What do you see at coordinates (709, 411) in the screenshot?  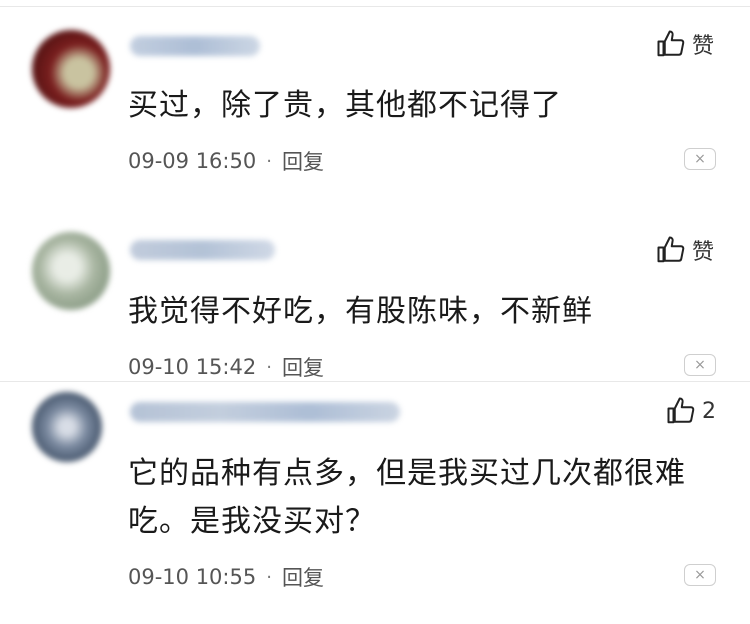 I see `like-count: 2` at bounding box center [709, 411].